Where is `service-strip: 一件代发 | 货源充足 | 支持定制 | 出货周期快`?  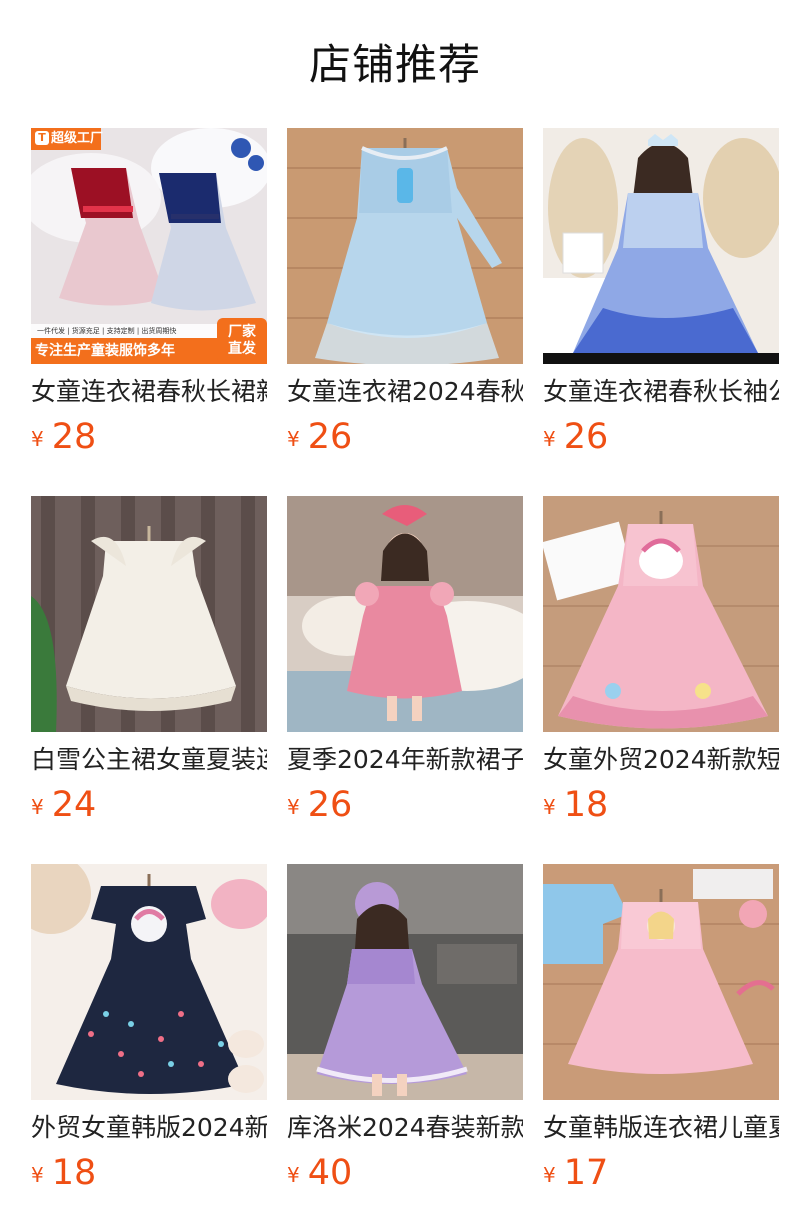 service-strip: 一件代发 | 货源充足 | 支持定制 | 出货周期快 is located at coordinates (107, 331).